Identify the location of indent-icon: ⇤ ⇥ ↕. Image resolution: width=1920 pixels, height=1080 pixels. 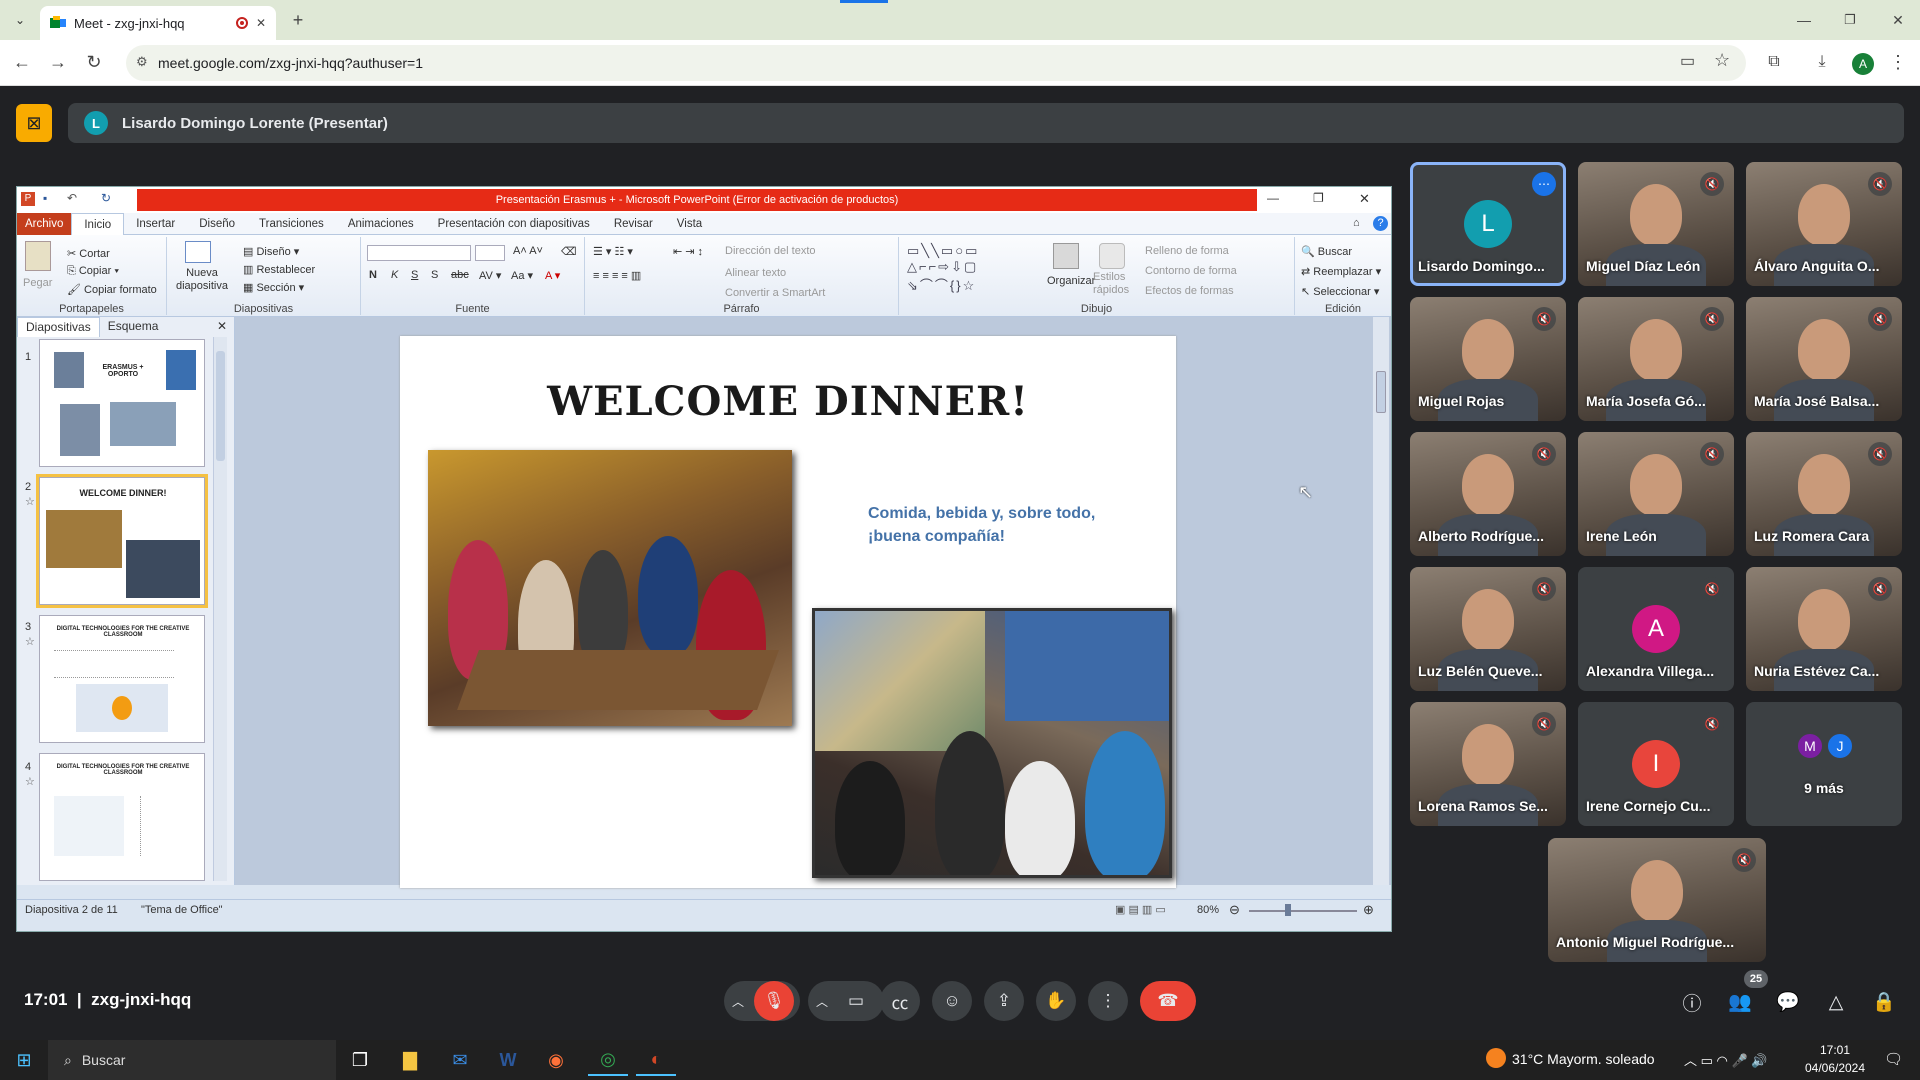
(688, 251).